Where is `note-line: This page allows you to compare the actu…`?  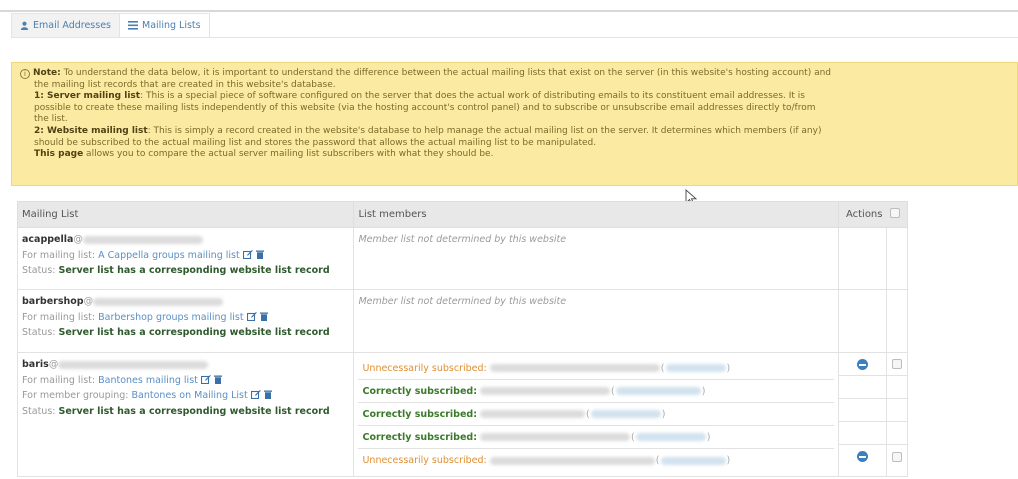 note-line: This page allows you to compare the actu… is located at coordinates (514, 155).